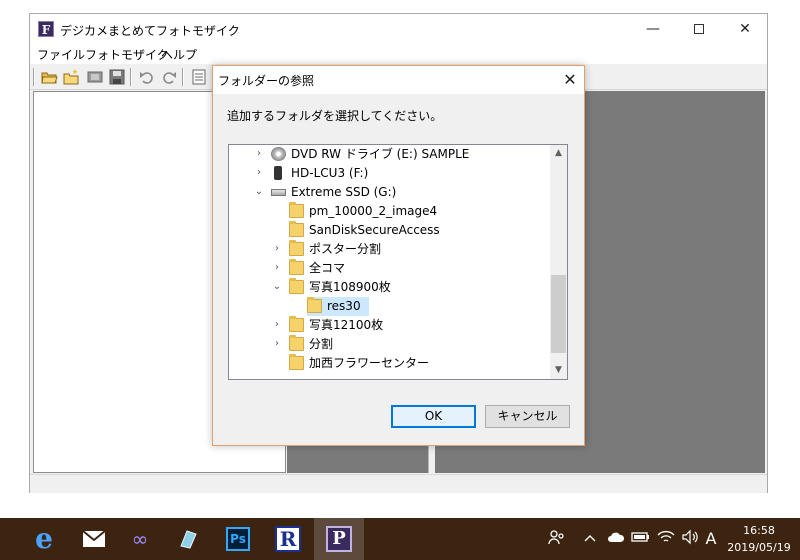 The width and height of the screenshot is (800, 560). What do you see at coordinates (335, 116) in the screenshot?
I see `dialog-instruction: 追加するフォルダを選択してください。` at bounding box center [335, 116].